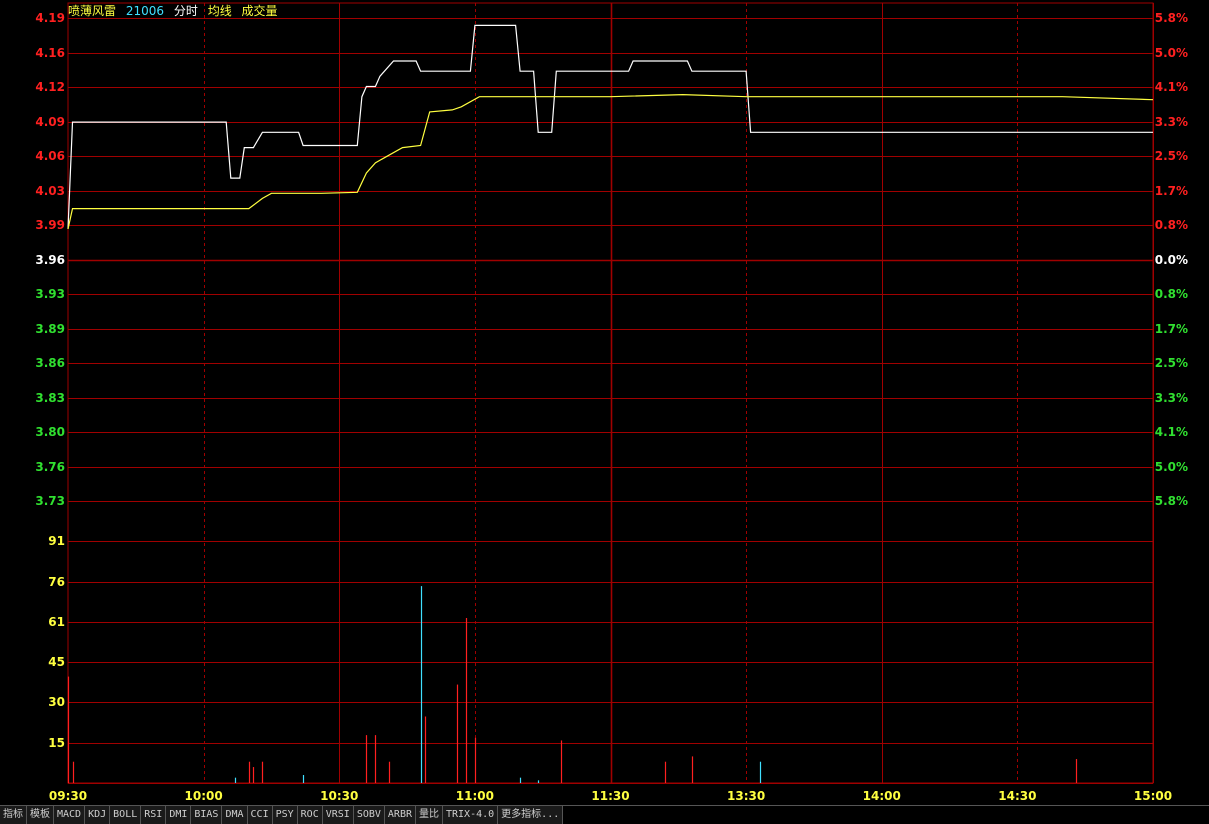  What do you see at coordinates (260, 815) in the screenshot?
I see `indicator-tab: CCI` at bounding box center [260, 815].